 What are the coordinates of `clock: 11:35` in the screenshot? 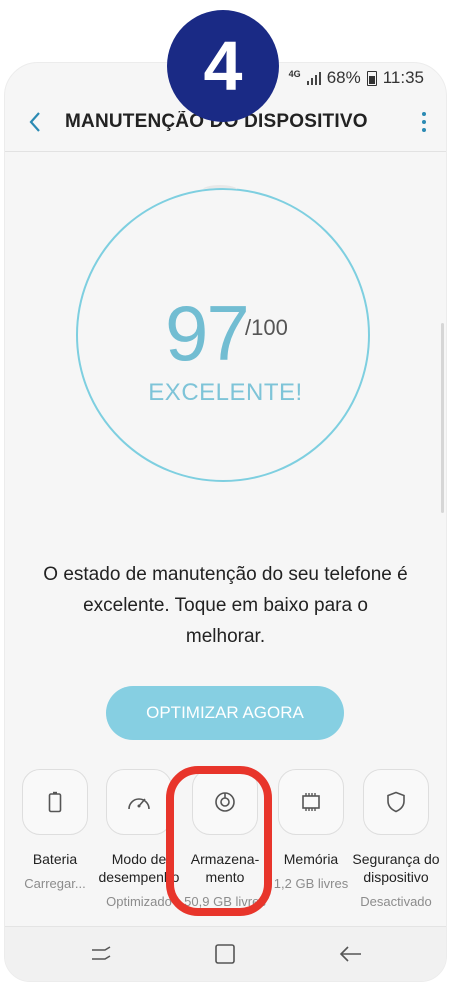 It's located at (403, 77).